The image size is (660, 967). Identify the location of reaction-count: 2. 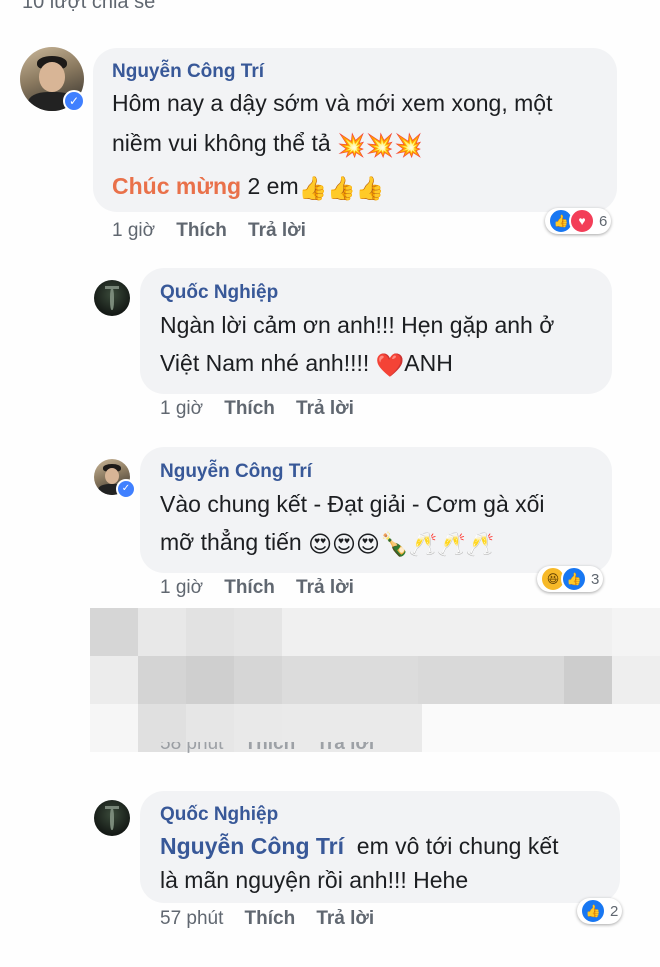
(614, 911).